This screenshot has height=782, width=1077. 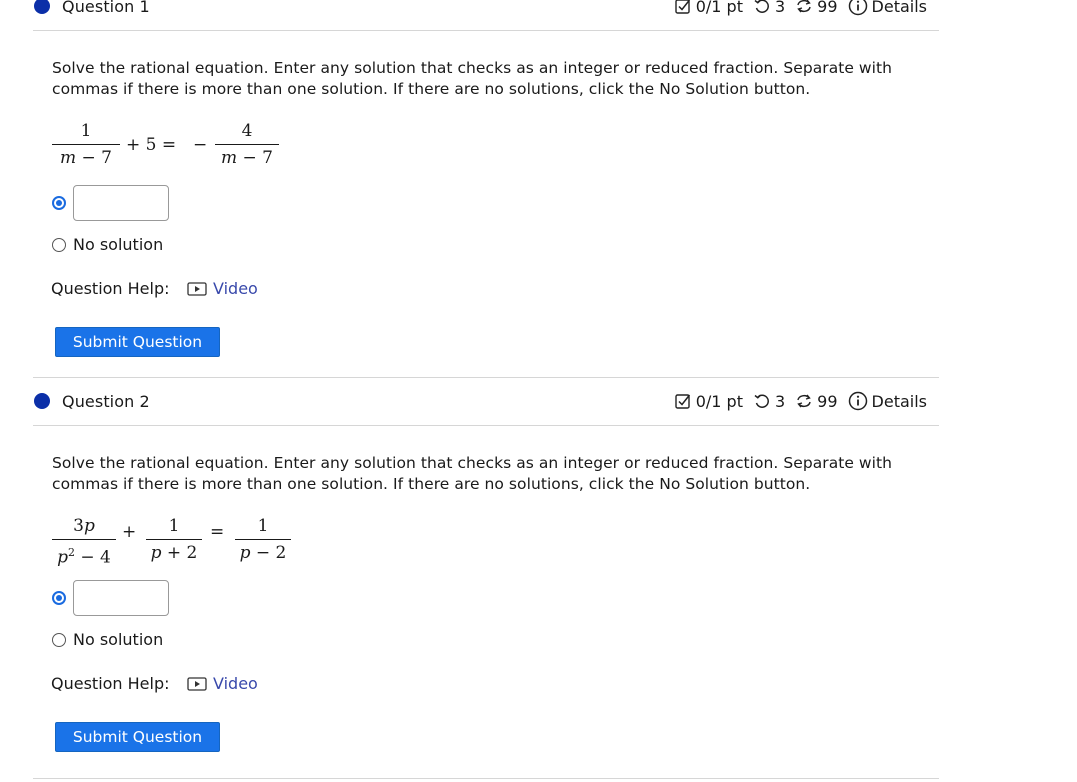 I want to click on question-header: Question 2 0/1 pt 3 99 Details, so click(x=486, y=402).